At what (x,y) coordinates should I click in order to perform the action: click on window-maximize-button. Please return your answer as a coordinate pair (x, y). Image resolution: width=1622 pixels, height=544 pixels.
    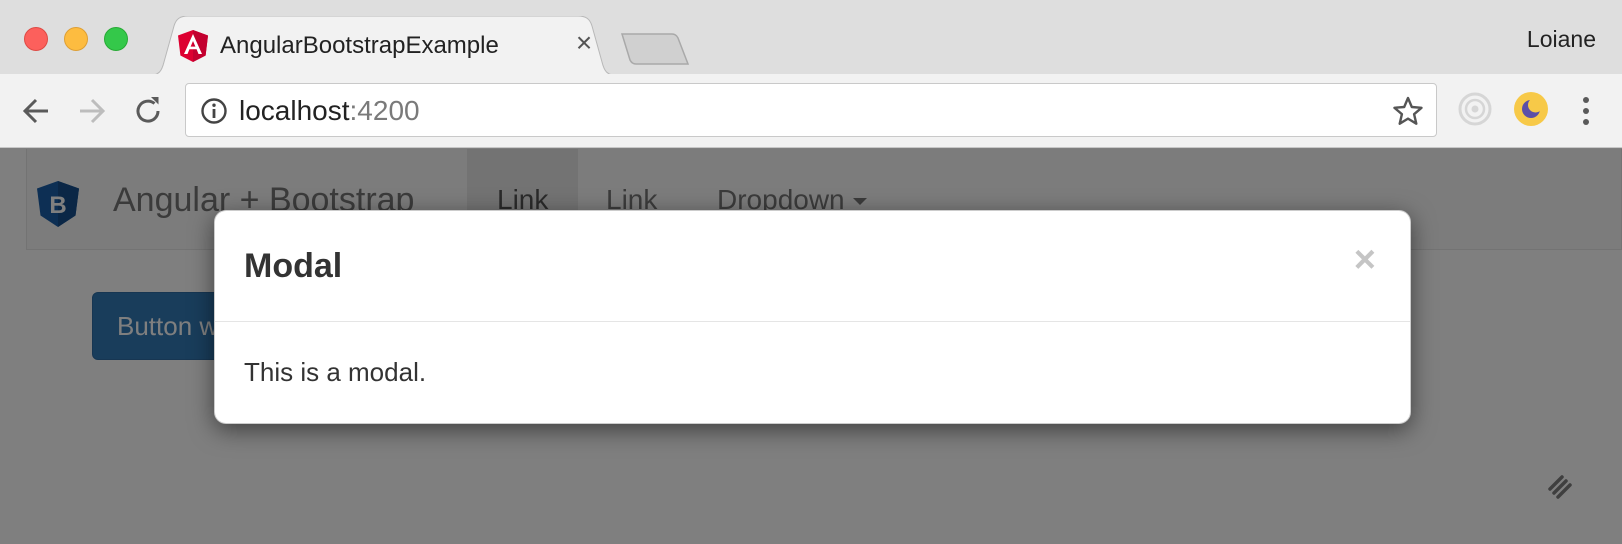
    Looking at the image, I should click on (116, 39).